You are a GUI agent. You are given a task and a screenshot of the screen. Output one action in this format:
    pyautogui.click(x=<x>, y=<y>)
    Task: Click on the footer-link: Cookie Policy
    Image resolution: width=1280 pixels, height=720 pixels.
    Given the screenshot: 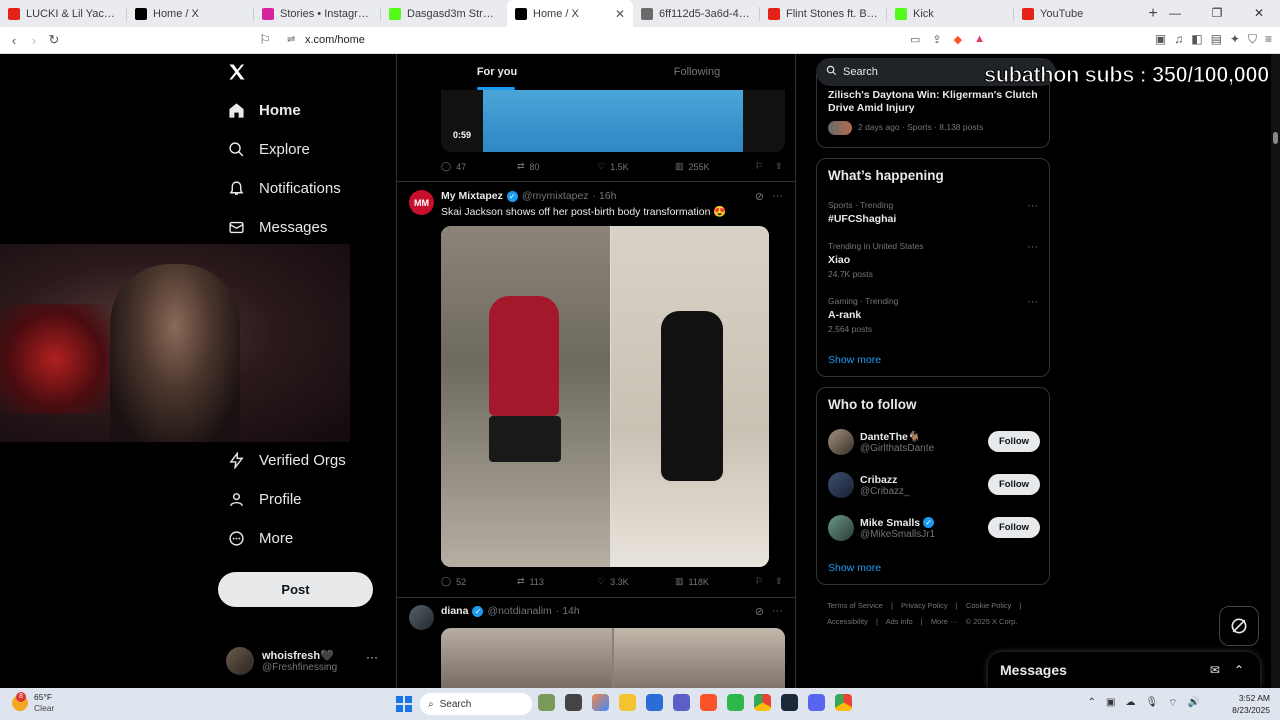 What is the action you would take?
    pyautogui.click(x=988, y=605)
    